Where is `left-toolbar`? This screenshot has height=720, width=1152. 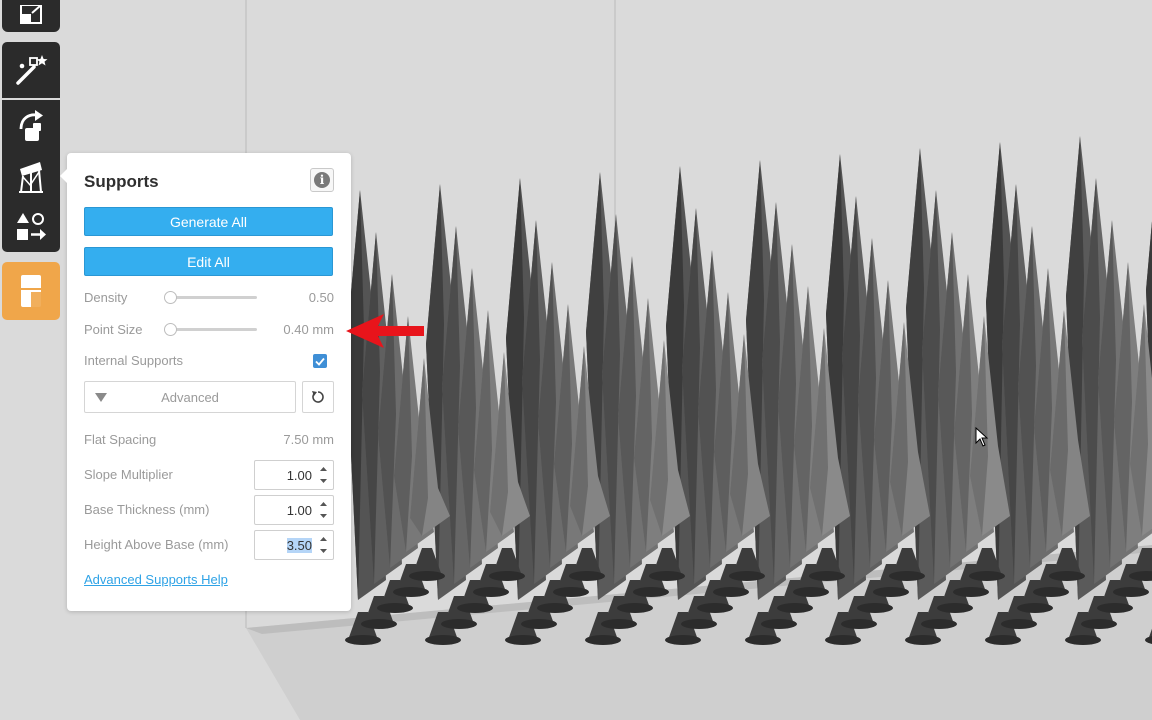 left-toolbar is located at coordinates (31, 360).